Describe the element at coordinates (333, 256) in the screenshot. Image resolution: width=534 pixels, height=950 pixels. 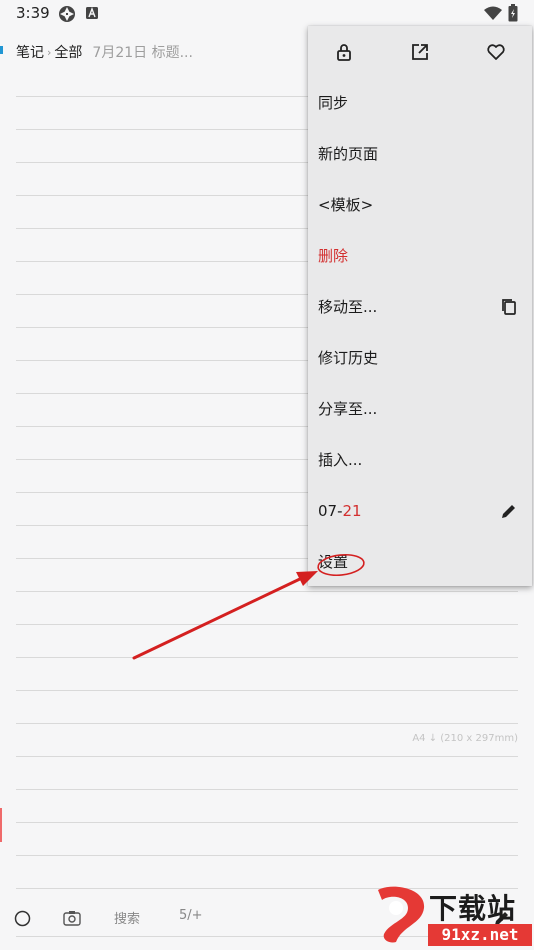
I see `menu-item-label: 删除` at that location.